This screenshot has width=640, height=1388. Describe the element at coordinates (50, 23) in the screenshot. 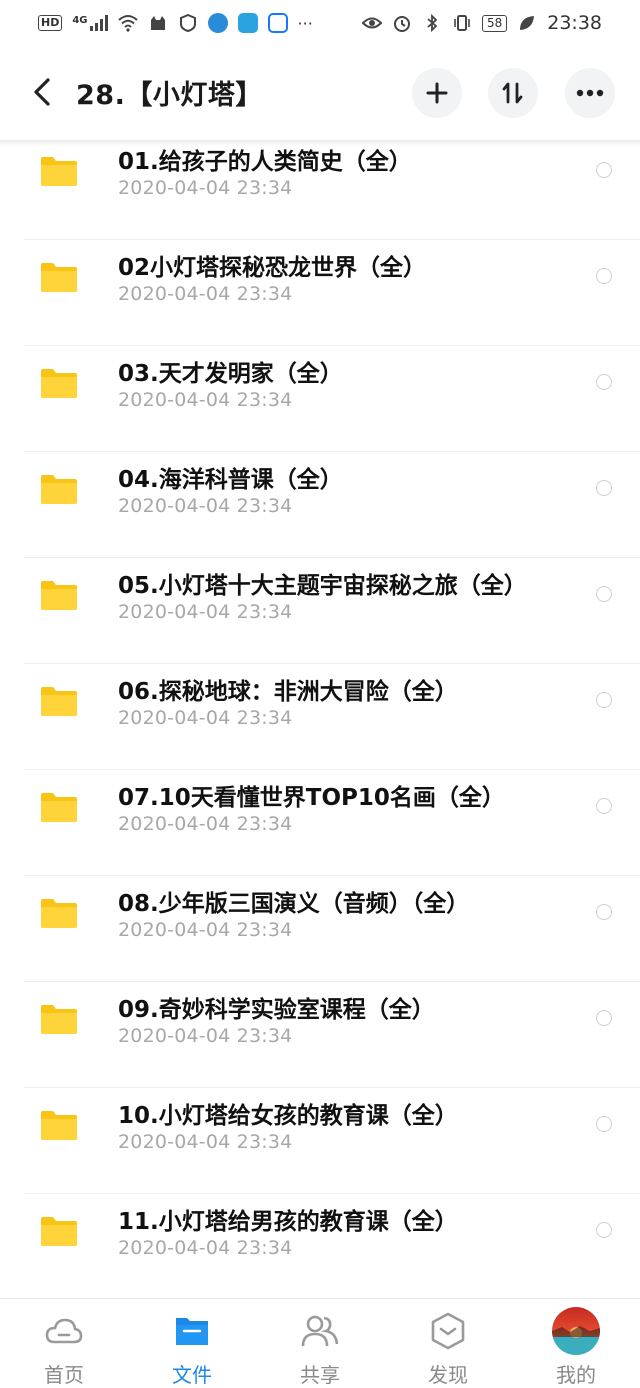

I see `hd-badge: HD` at that location.